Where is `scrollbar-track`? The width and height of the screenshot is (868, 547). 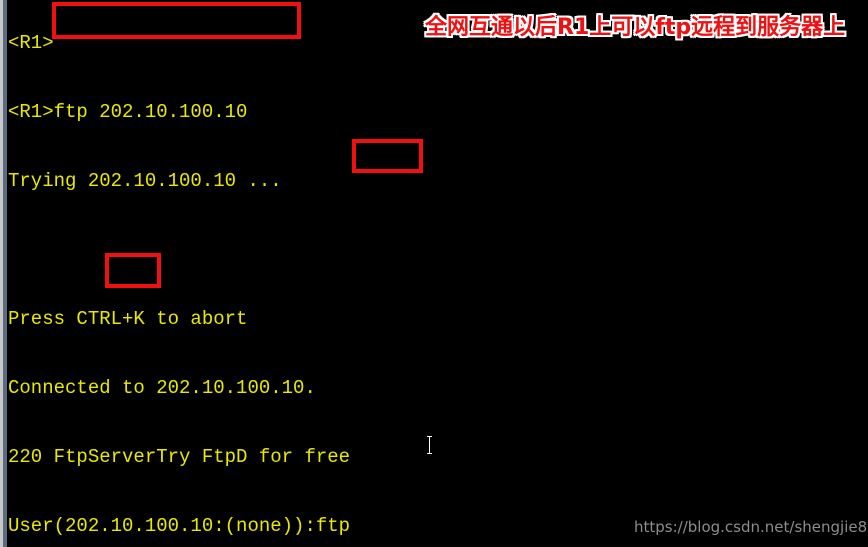
scrollbar-track is located at coordinates (3, 273).